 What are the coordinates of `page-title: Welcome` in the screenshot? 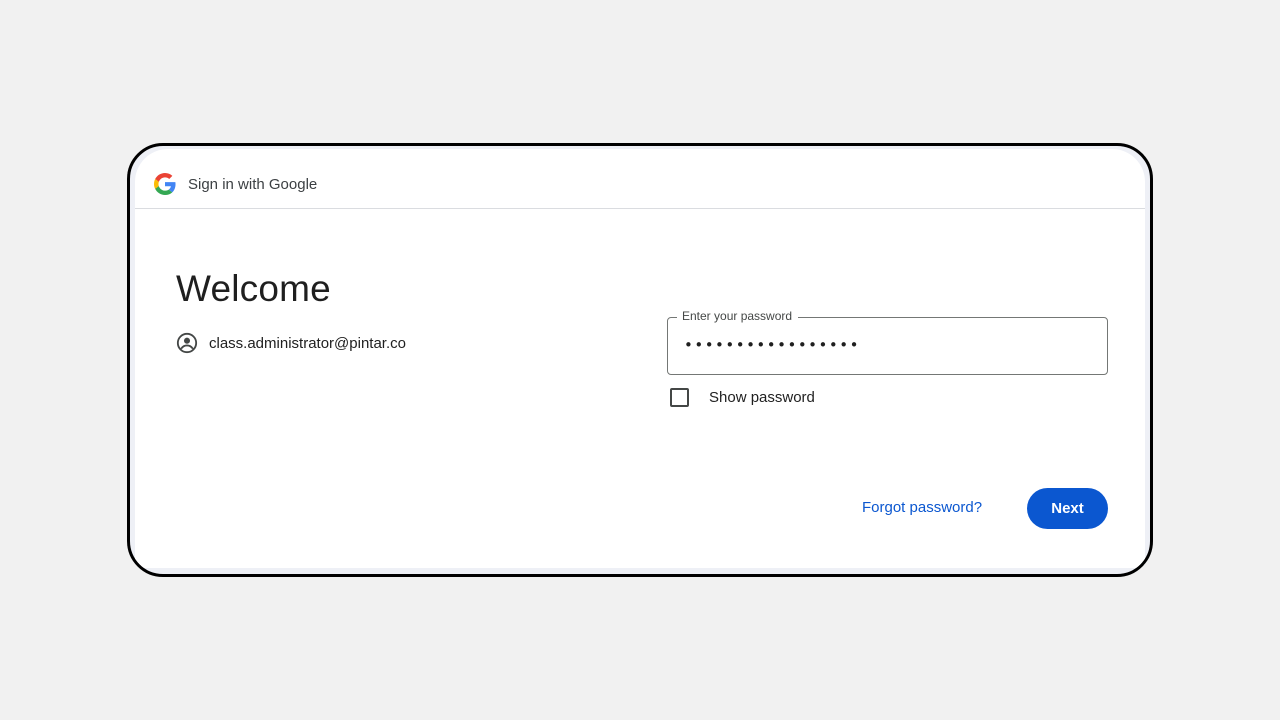 It's located at (253, 288).